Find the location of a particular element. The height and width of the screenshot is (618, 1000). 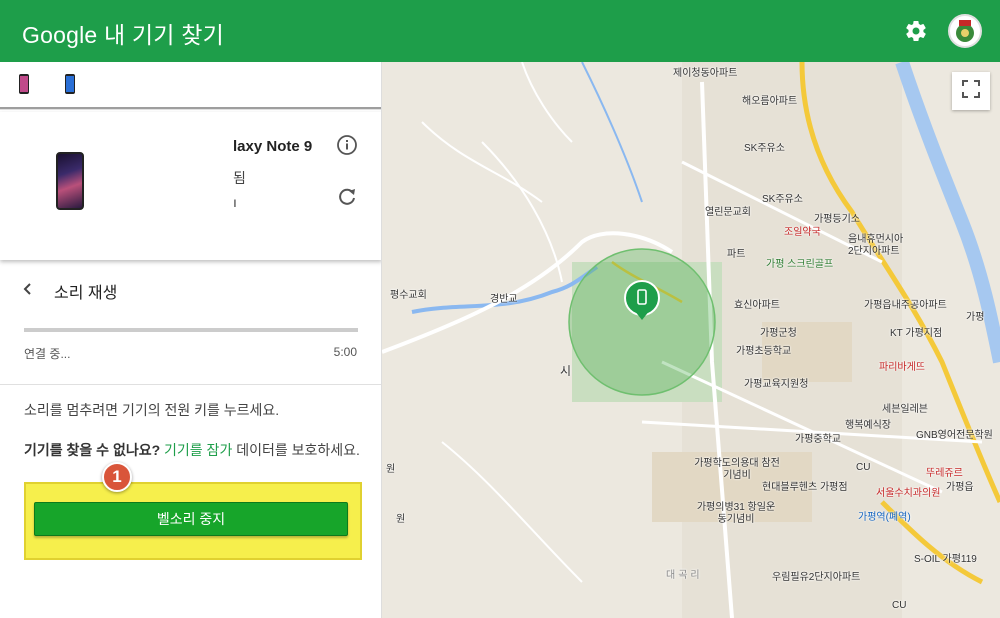

map-label: 가평의병31 항일운동기념비 is located at coordinates (736, 513).